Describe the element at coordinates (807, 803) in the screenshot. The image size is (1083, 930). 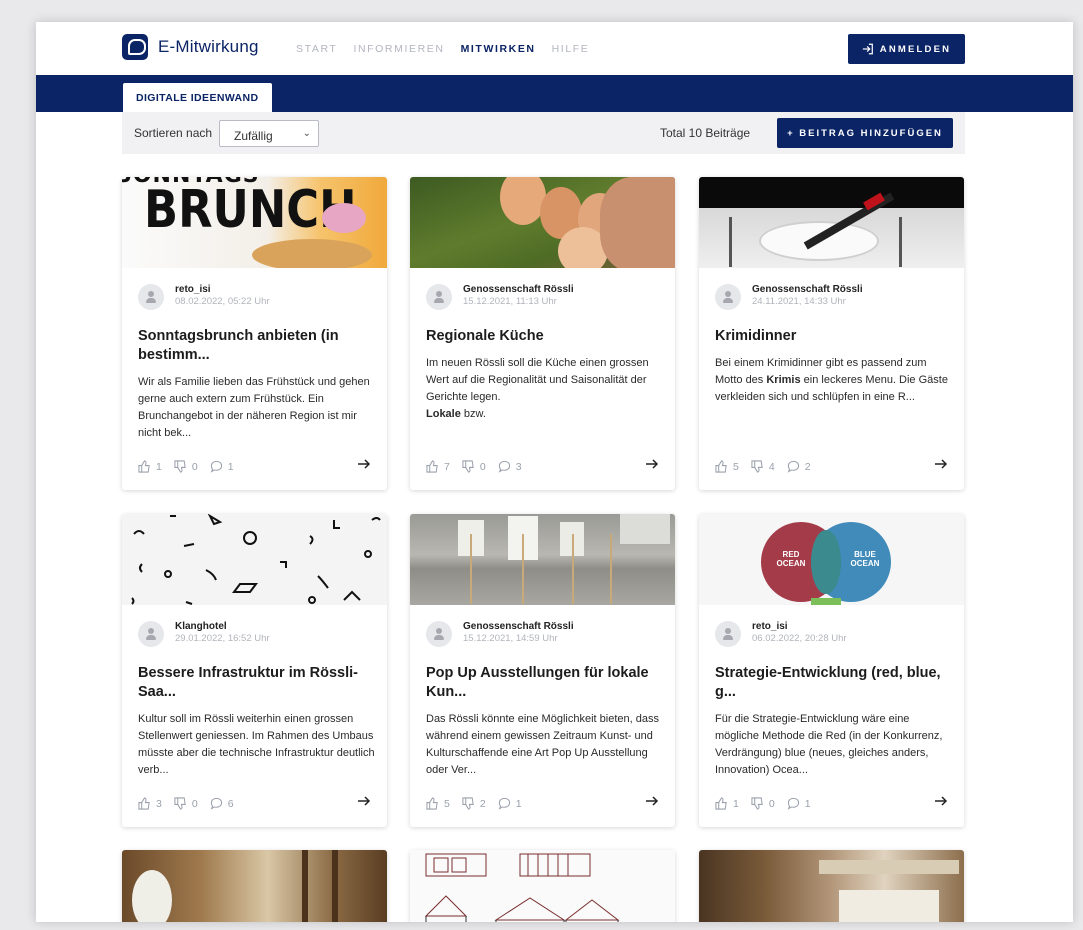
I see `comment-count: 1` at that location.